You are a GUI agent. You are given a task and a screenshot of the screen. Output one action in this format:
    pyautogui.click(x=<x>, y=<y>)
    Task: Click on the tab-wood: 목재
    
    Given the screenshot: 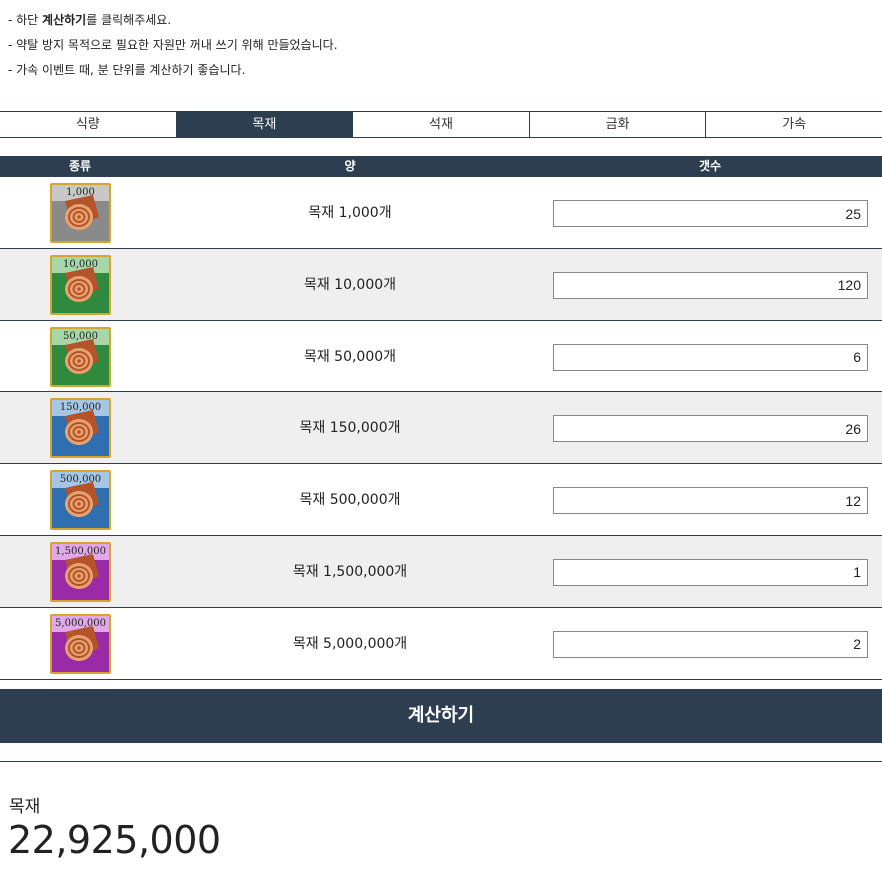 What is the action you would take?
    pyautogui.click(x=264, y=124)
    